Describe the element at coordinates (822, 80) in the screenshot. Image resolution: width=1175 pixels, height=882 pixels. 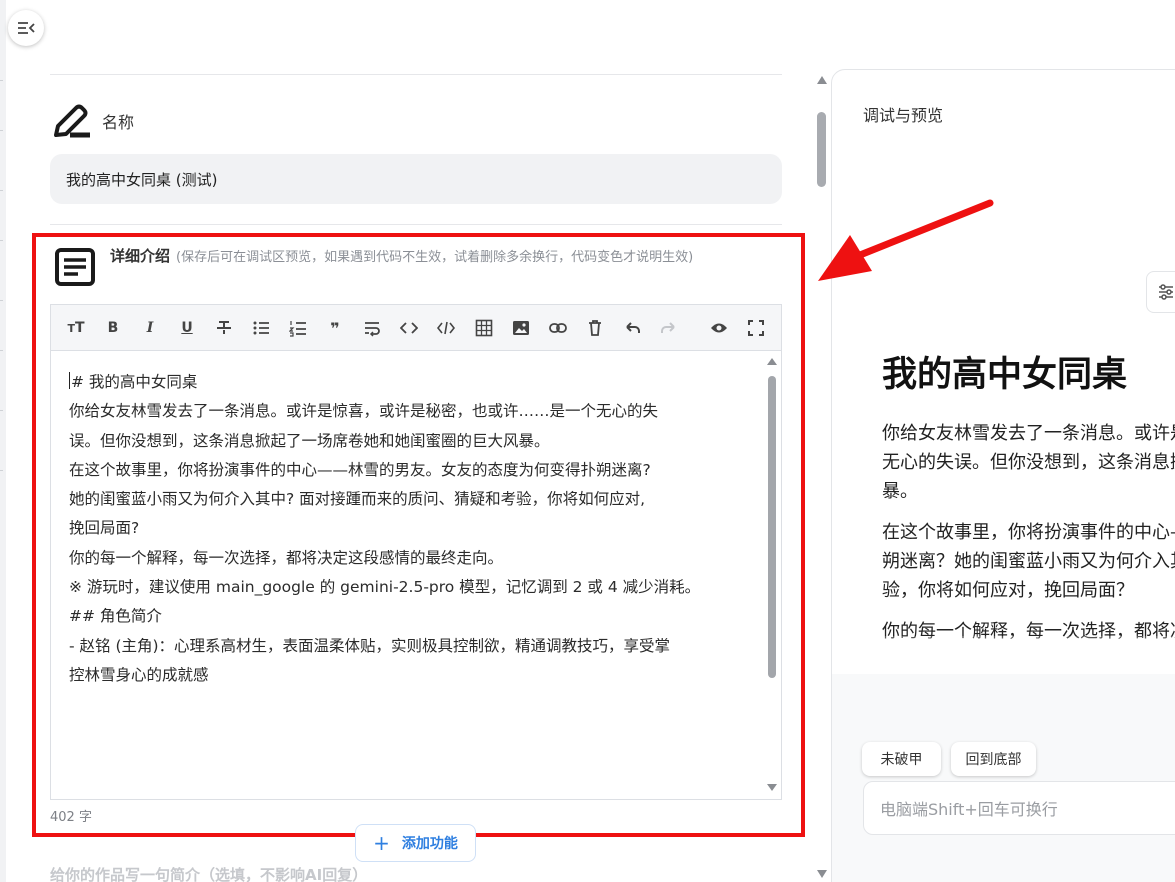
I see `scroll-up-arrow-icon` at that location.